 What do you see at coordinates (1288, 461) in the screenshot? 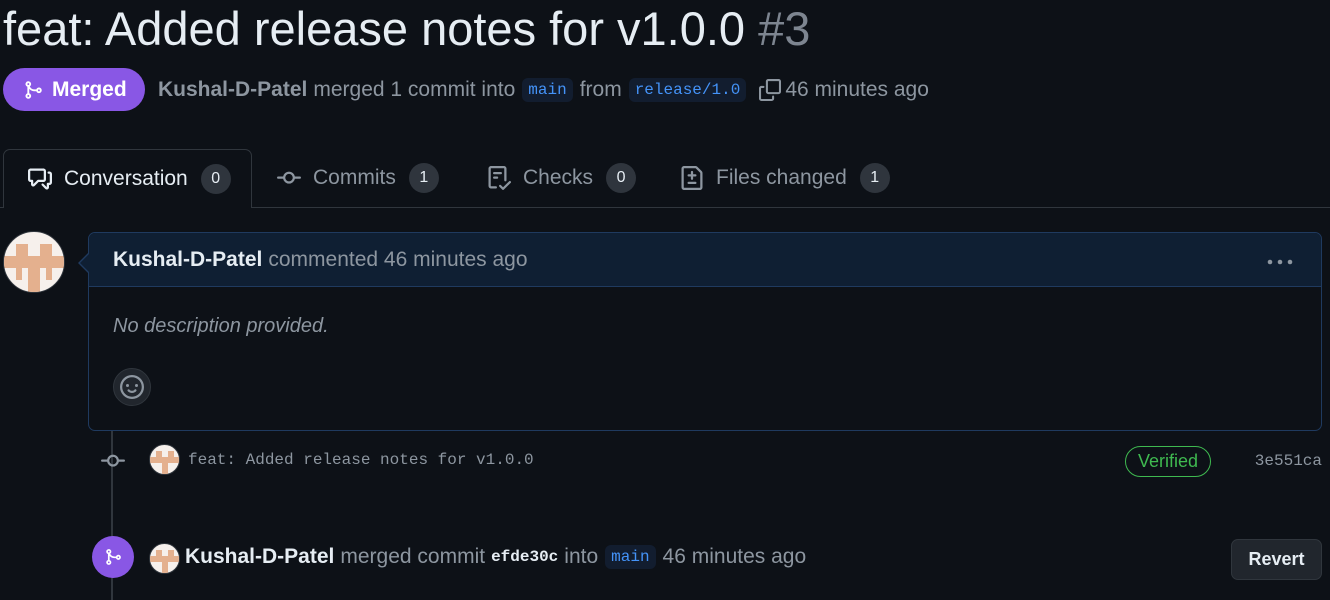
I see `commit-sha-link: 3e551ca` at bounding box center [1288, 461].